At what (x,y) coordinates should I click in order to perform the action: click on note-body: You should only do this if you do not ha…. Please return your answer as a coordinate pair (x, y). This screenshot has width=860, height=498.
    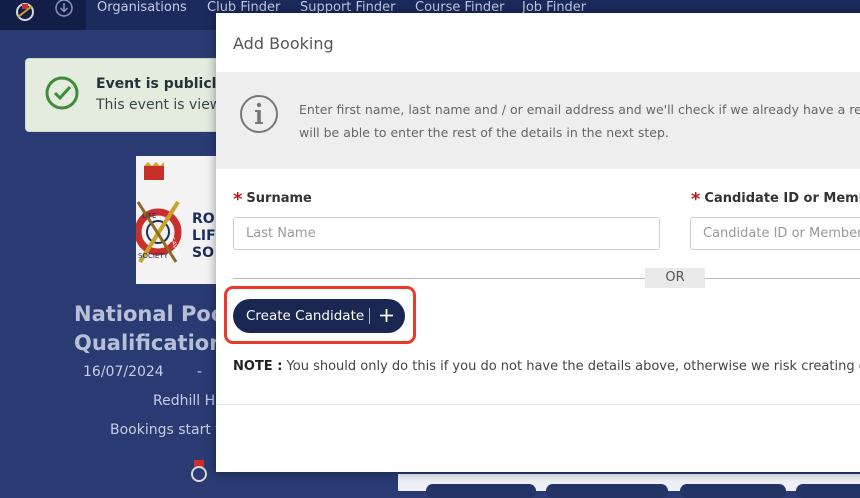
    Looking at the image, I should click on (571, 366).